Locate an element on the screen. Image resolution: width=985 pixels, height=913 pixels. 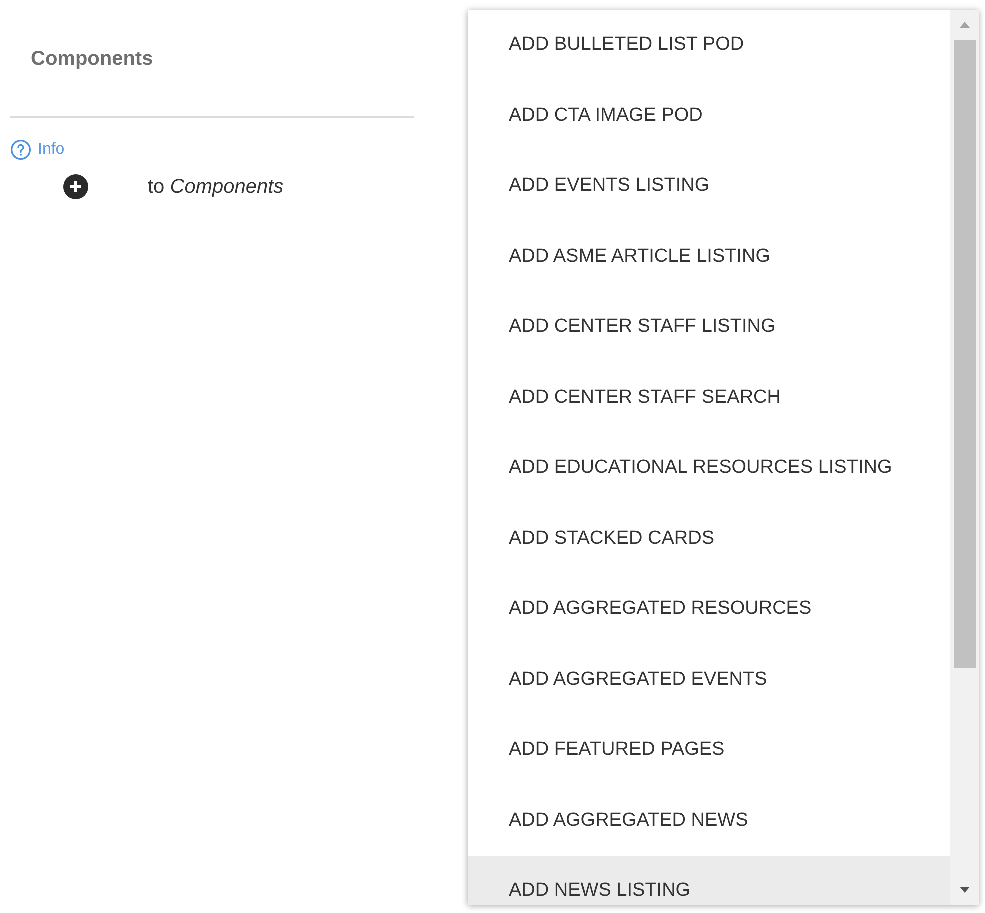
scrollbar is located at coordinates (964, 457).